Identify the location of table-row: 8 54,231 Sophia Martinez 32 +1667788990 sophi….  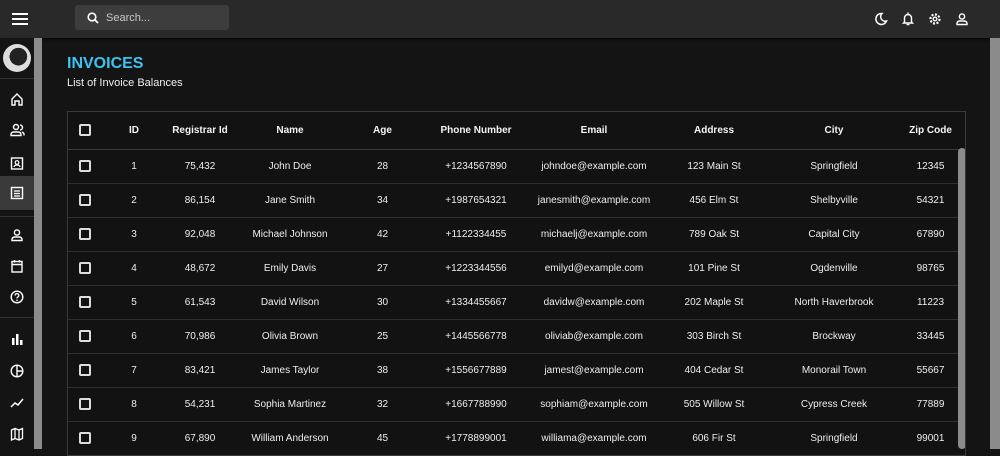
(516, 404).